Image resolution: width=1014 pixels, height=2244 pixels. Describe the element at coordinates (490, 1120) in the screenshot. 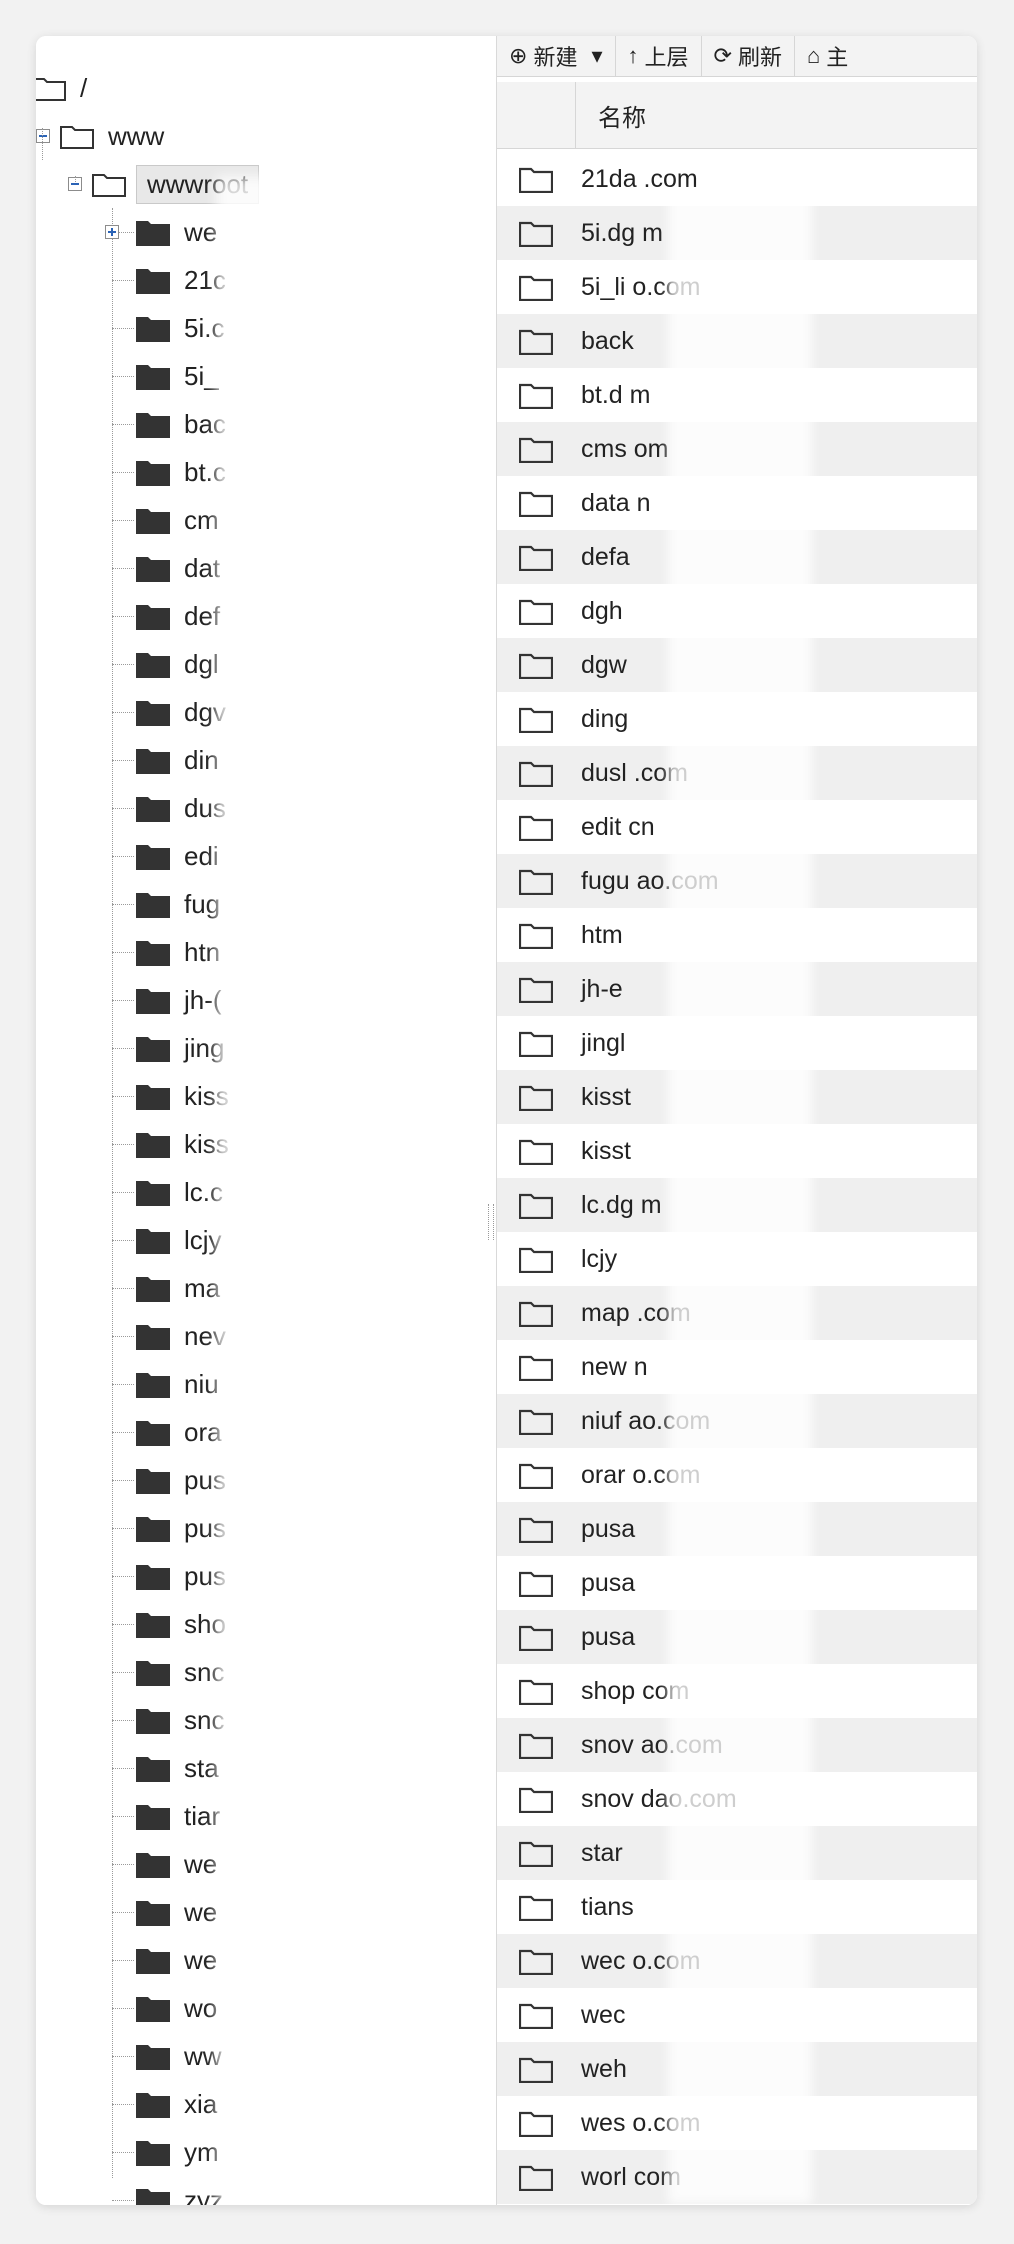

I see `panel-splitter` at that location.